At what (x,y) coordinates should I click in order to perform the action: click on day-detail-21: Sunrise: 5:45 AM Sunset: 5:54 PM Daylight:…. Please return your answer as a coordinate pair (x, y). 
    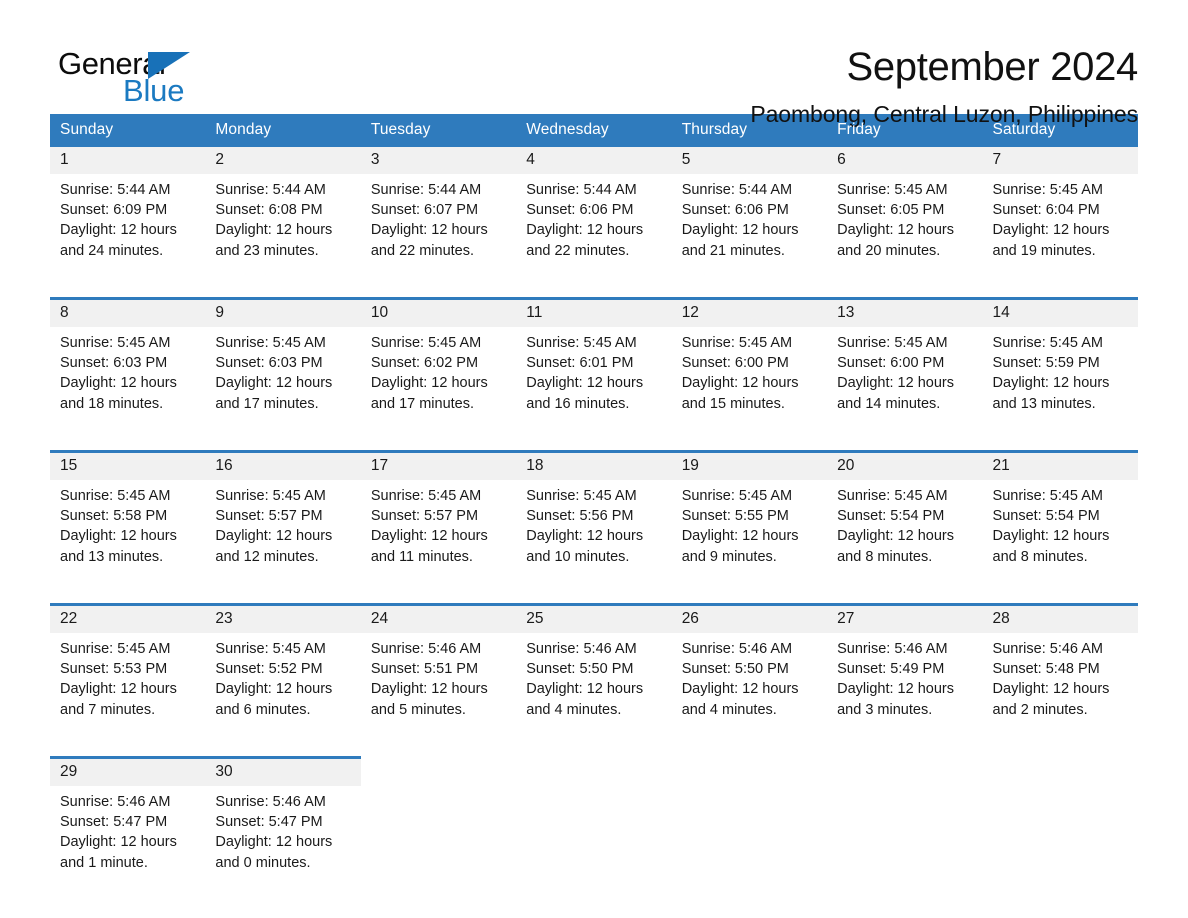
    Looking at the image, I should click on (1060, 539).